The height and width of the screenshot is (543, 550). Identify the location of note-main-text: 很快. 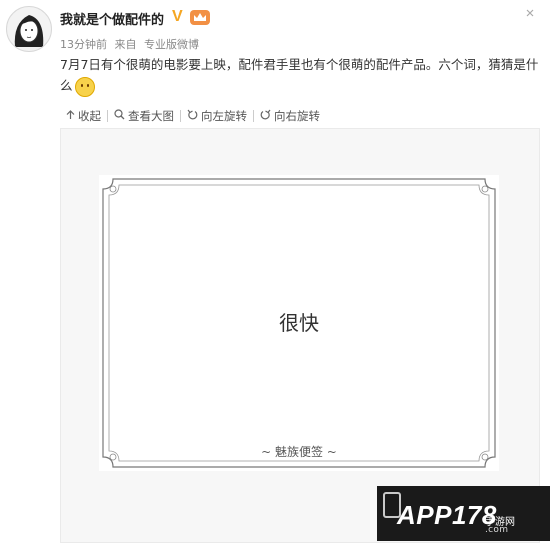
(299, 323).